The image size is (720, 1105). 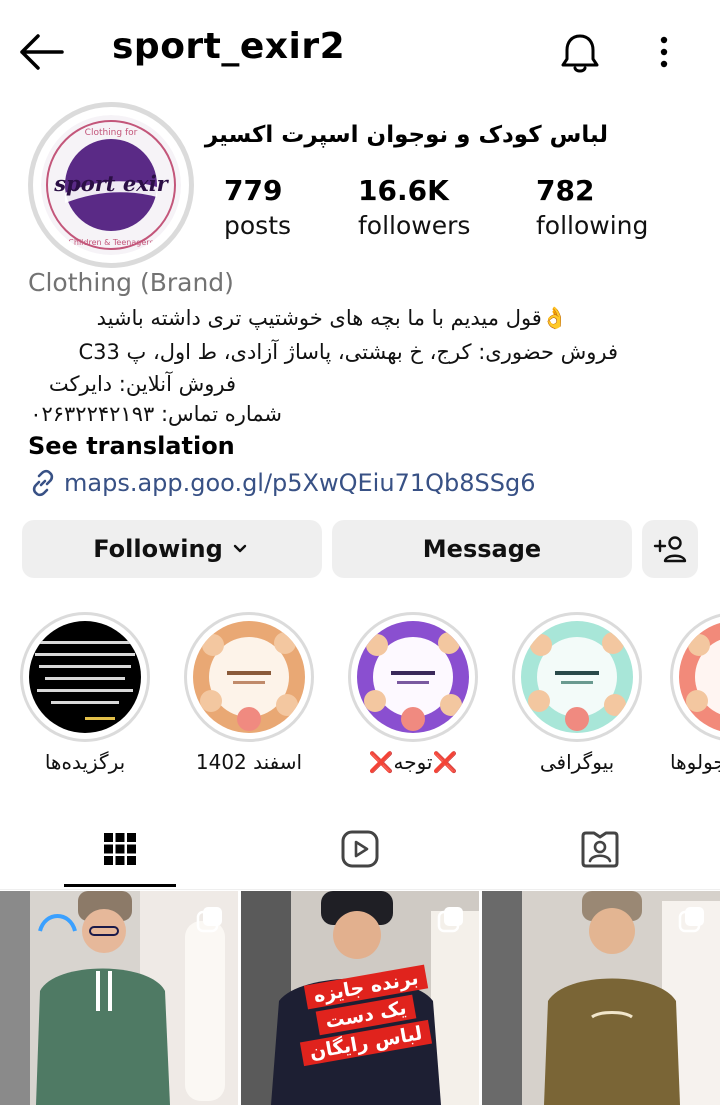 I want to click on message-label: Message, so click(x=482, y=549).